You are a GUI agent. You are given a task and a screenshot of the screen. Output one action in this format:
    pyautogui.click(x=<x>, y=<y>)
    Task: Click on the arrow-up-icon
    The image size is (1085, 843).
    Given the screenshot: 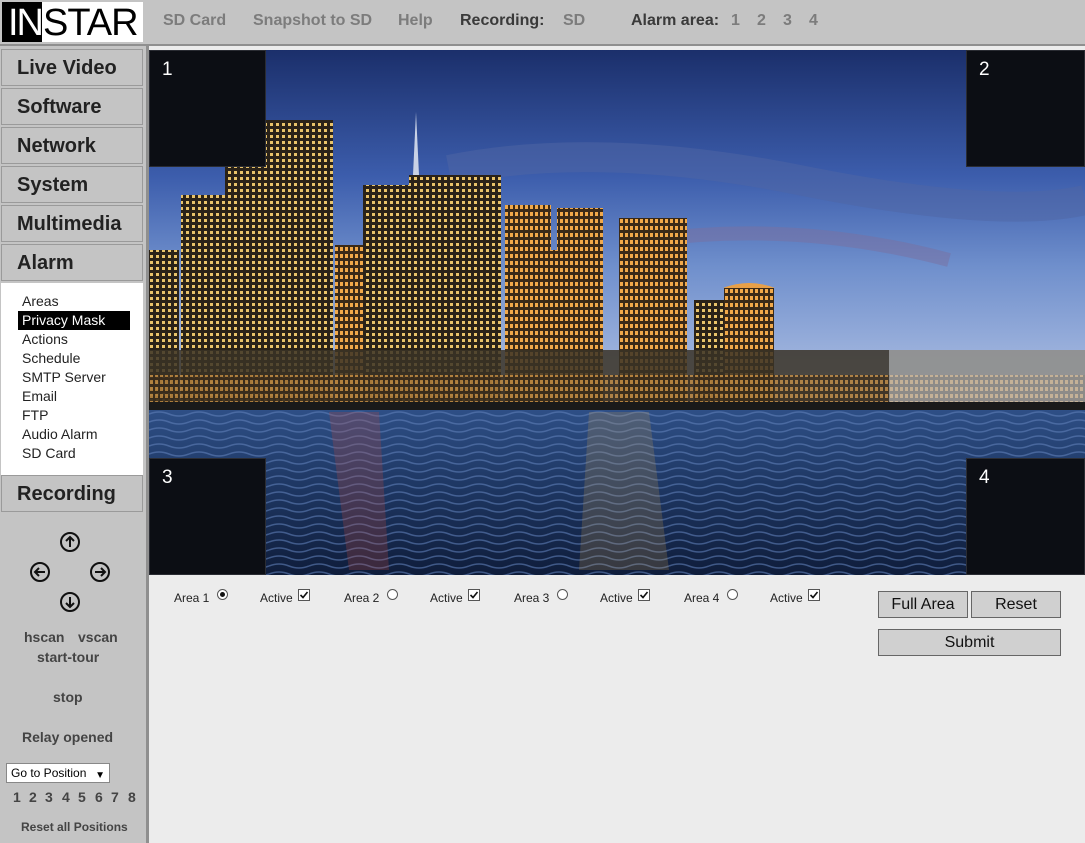 What is the action you would take?
    pyautogui.click(x=70, y=542)
    